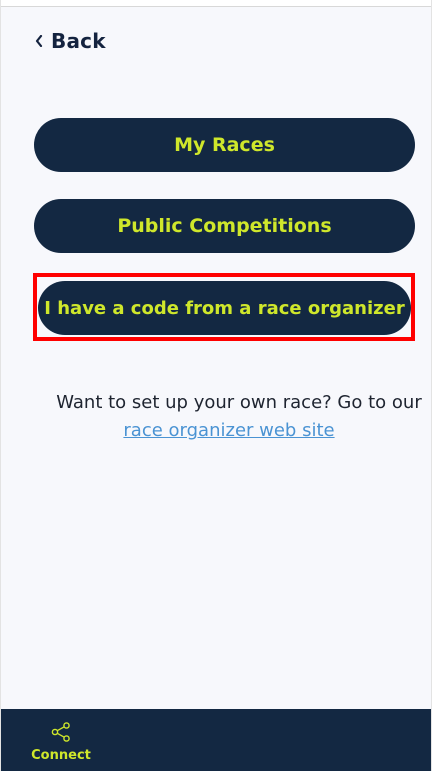 The width and height of the screenshot is (432, 771). Describe the element at coordinates (61, 755) in the screenshot. I see `connect-label: Connect` at that location.